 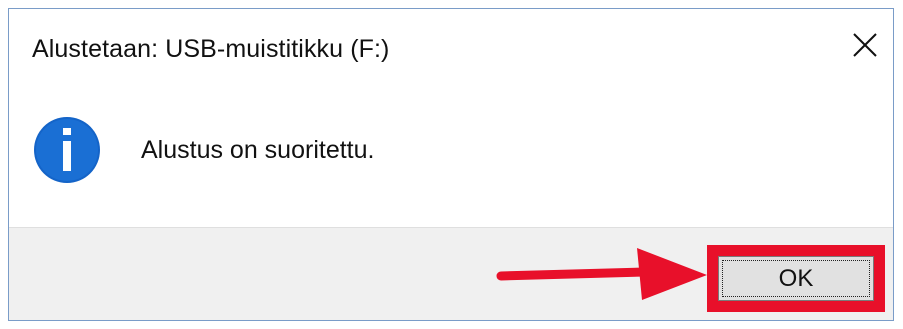 What do you see at coordinates (67, 150) in the screenshot?
I see `info-icon` at bounding box center [67, 150].